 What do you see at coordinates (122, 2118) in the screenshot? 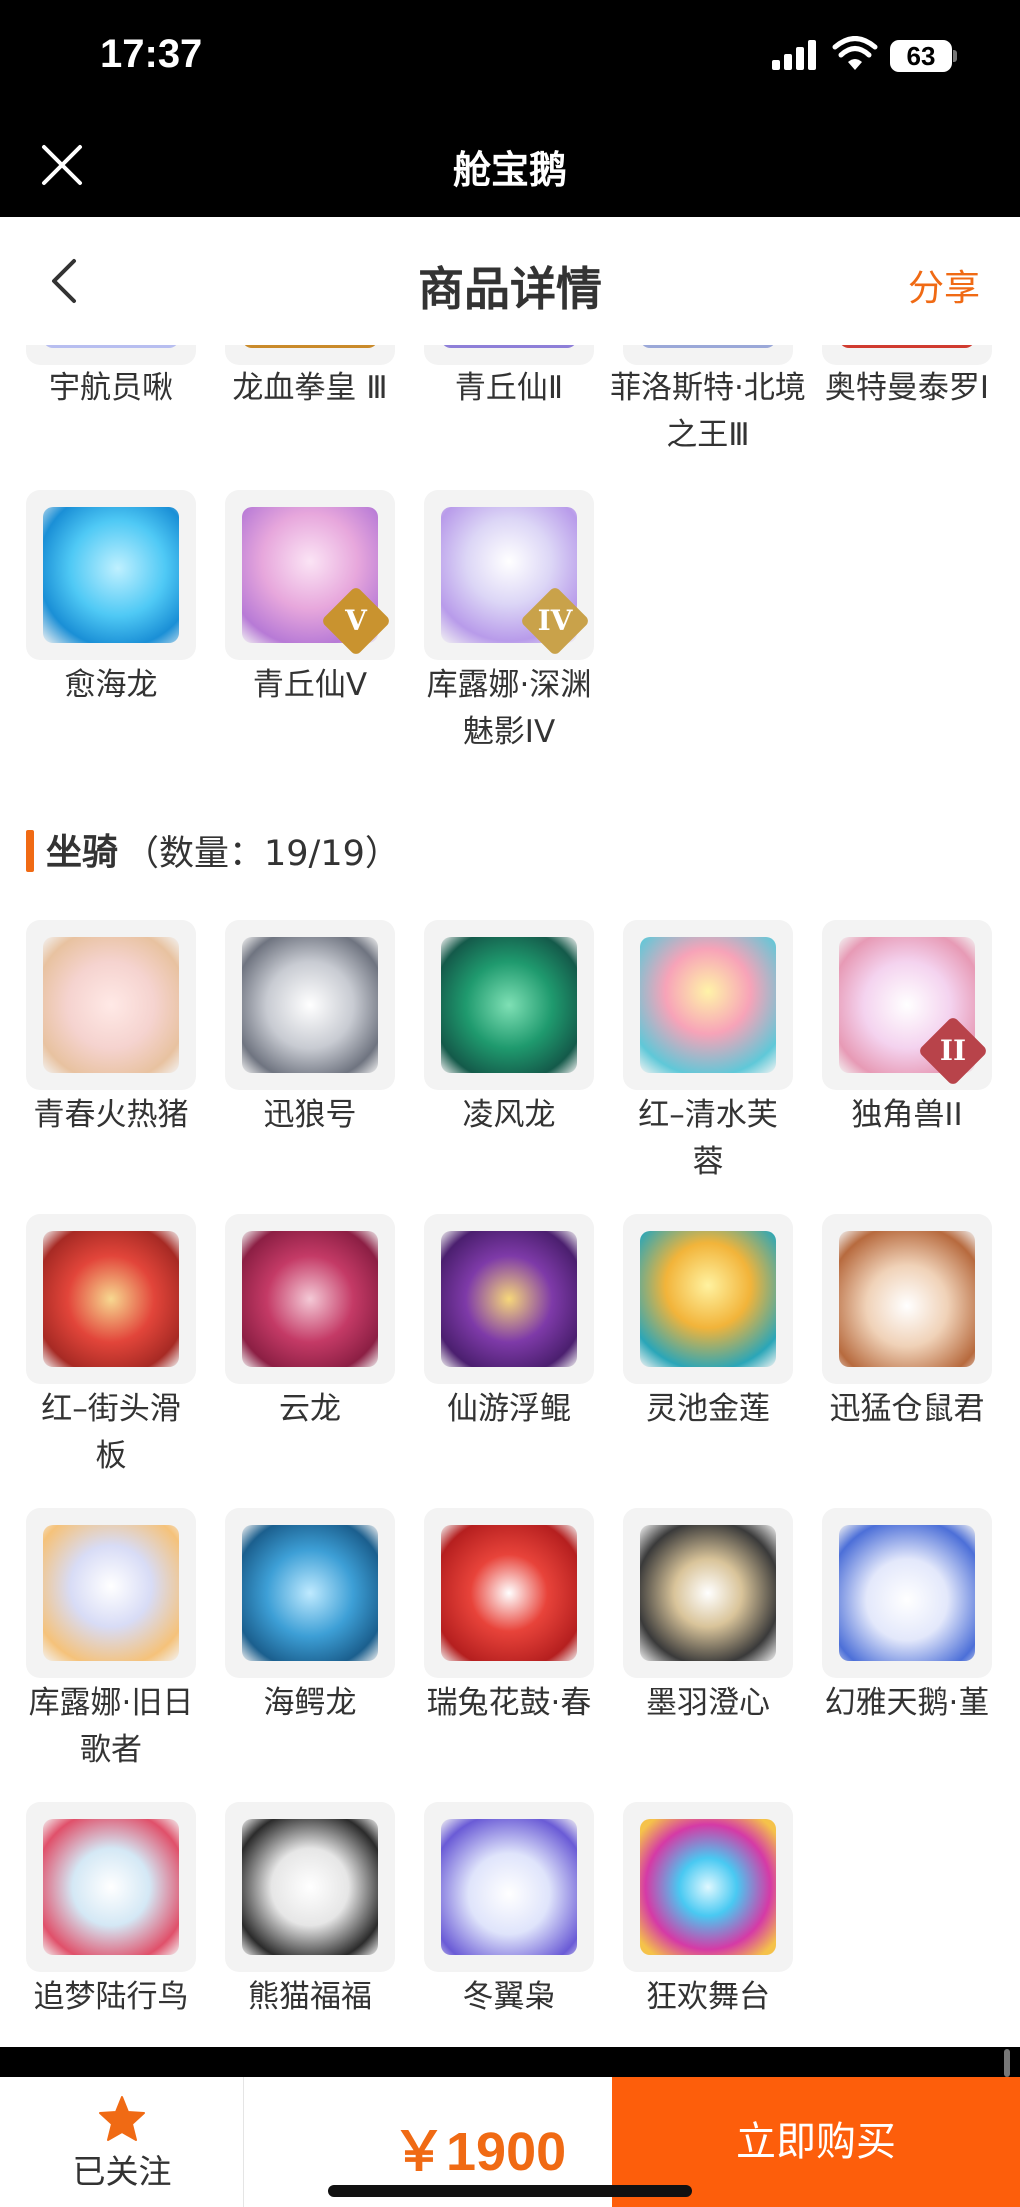
I see `star-icon` at bounding box center [122, 2118].